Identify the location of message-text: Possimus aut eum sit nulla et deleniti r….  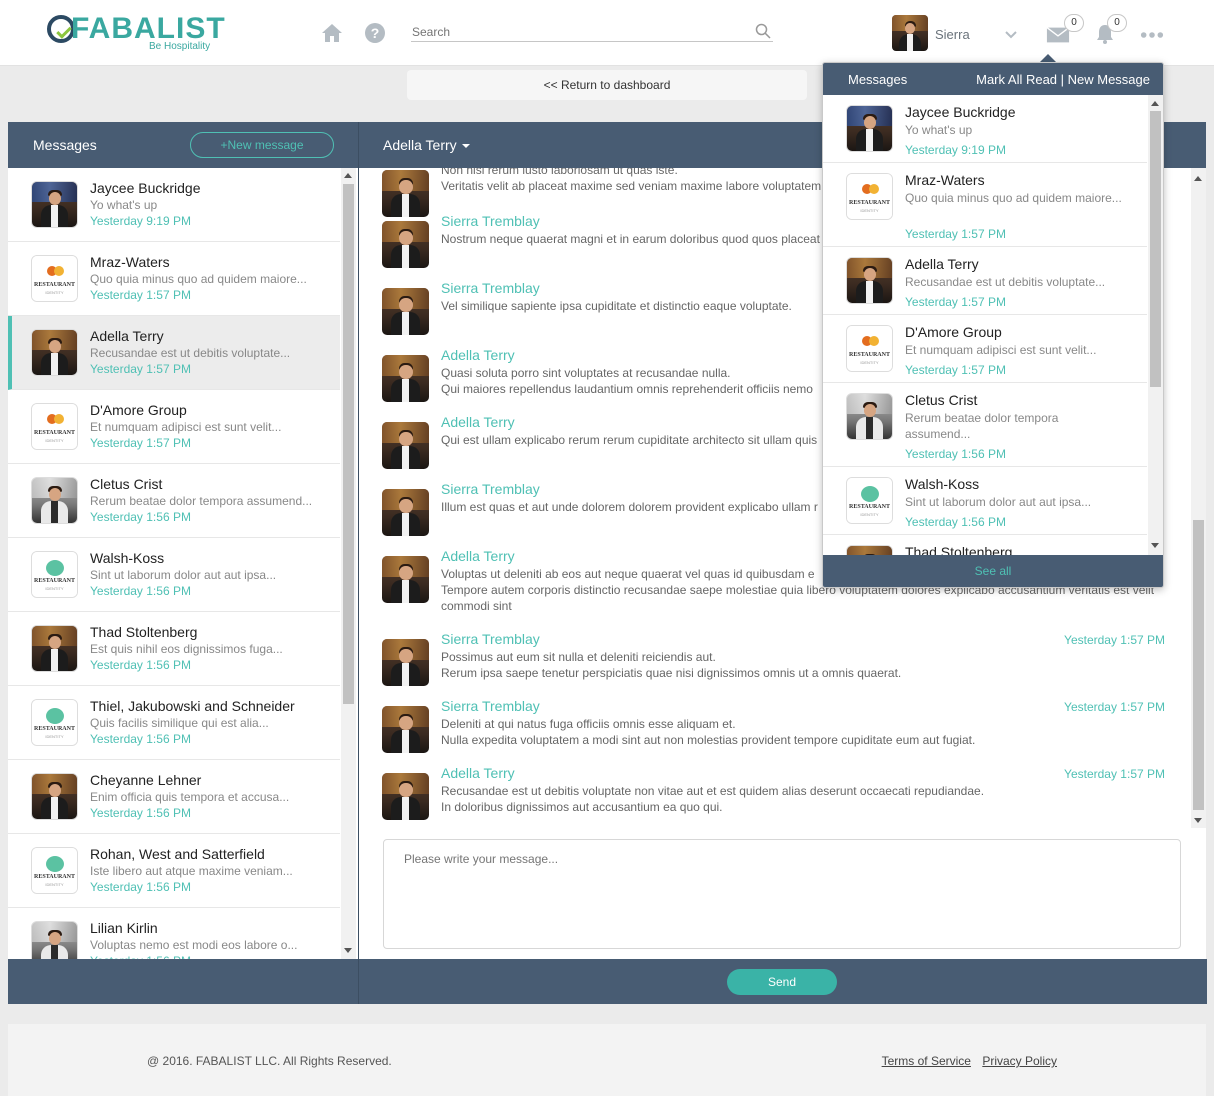
(578, 657).